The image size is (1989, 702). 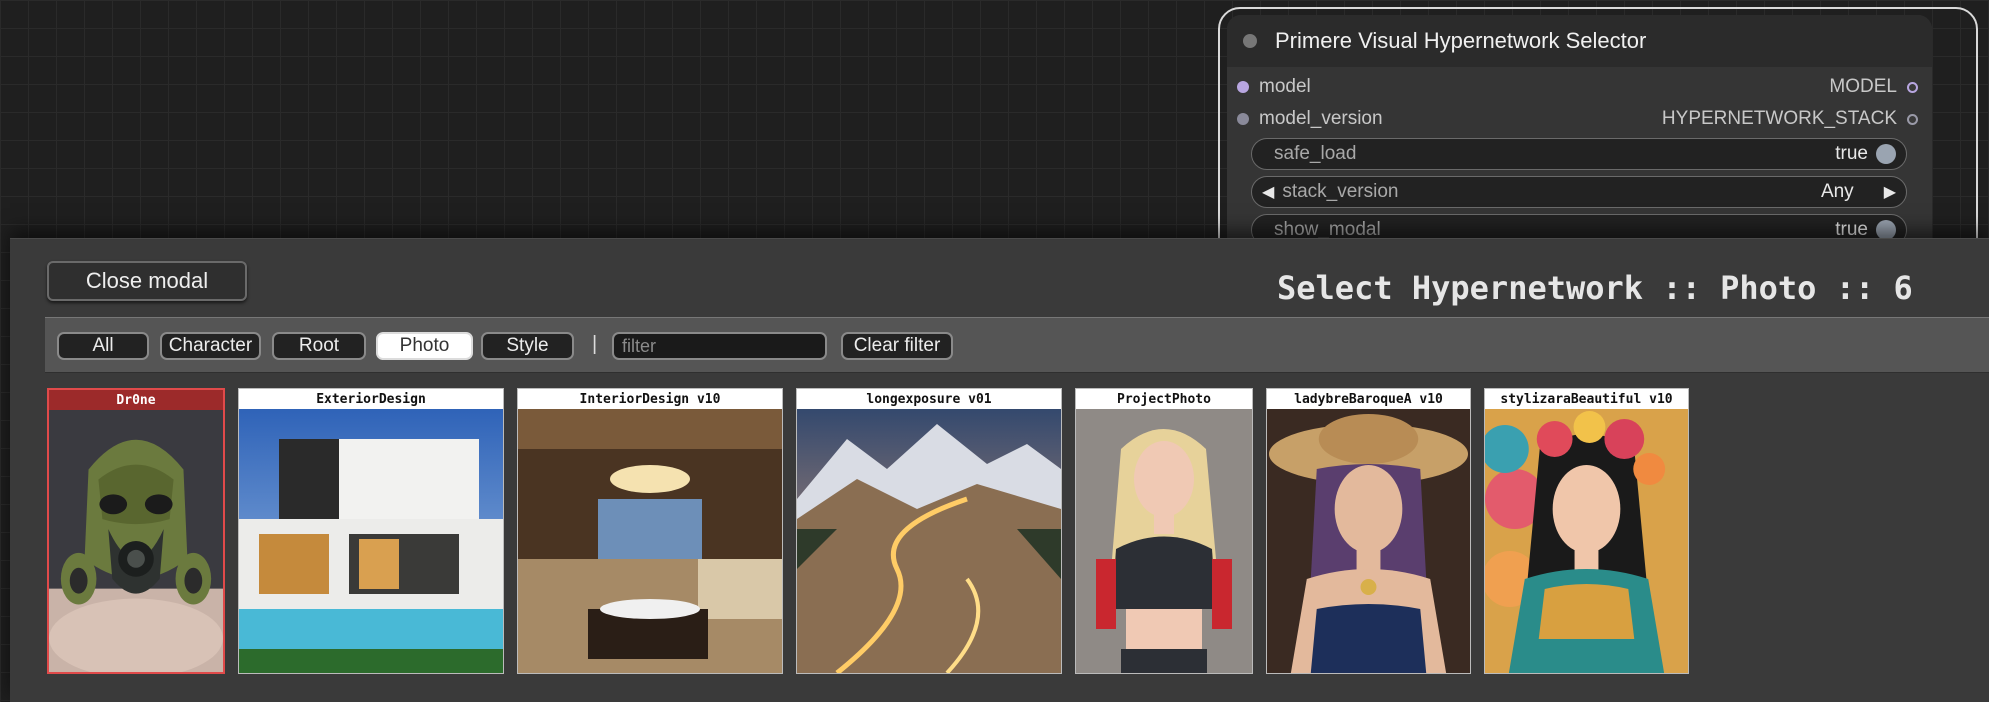 What do you see at coordinates (1164, 541) in the screenshot?
I see `blonde-woman-image` at bounding box center [1164, 541].